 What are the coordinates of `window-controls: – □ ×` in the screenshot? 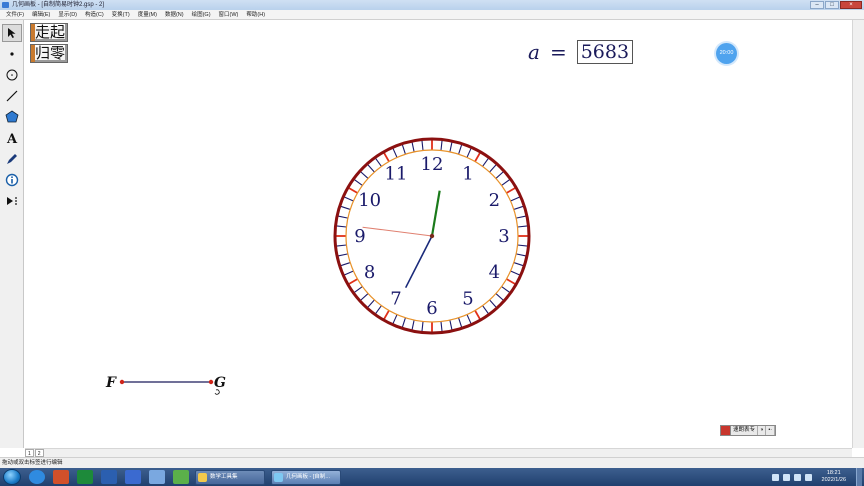 It's located at (836, 5).